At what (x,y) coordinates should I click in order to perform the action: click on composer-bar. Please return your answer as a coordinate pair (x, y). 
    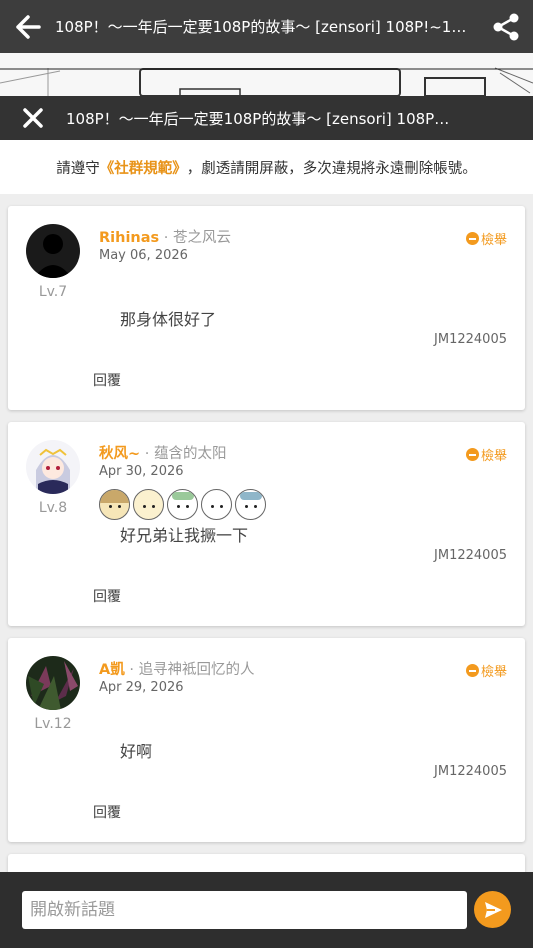
    Looking at the image, I should click on (266, 910).